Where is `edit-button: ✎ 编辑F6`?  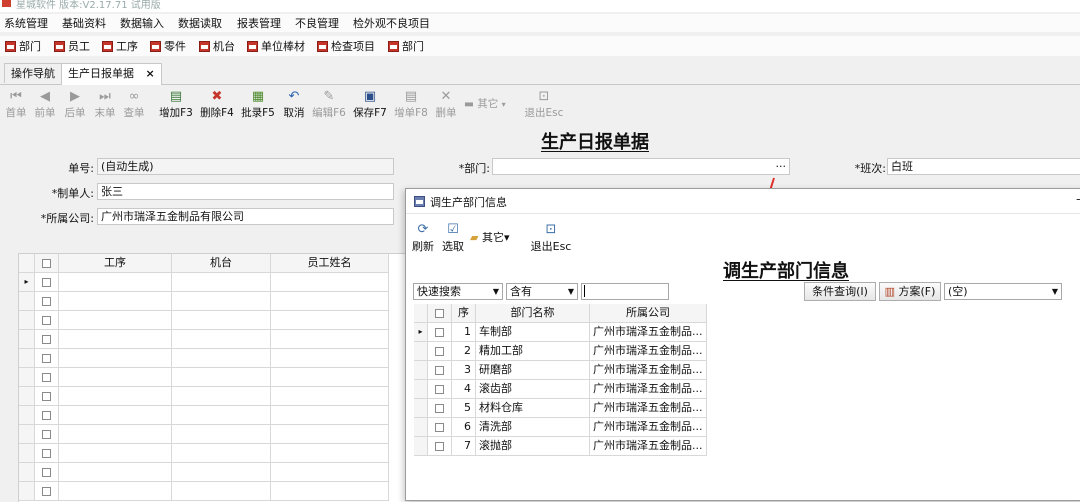 edit-button: ✎ 编辑F6 is located at coordinates (329, 104).